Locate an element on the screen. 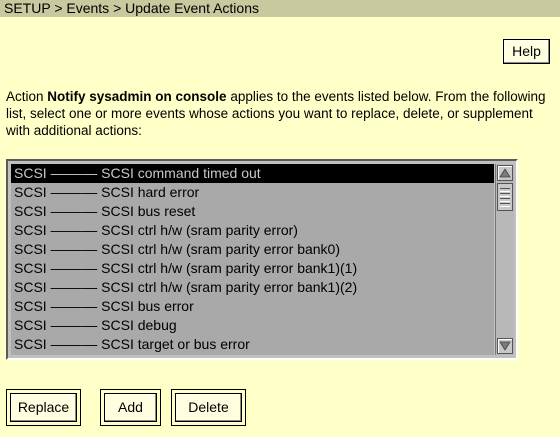  scroll-down-button is located at coordinates (505, 346).